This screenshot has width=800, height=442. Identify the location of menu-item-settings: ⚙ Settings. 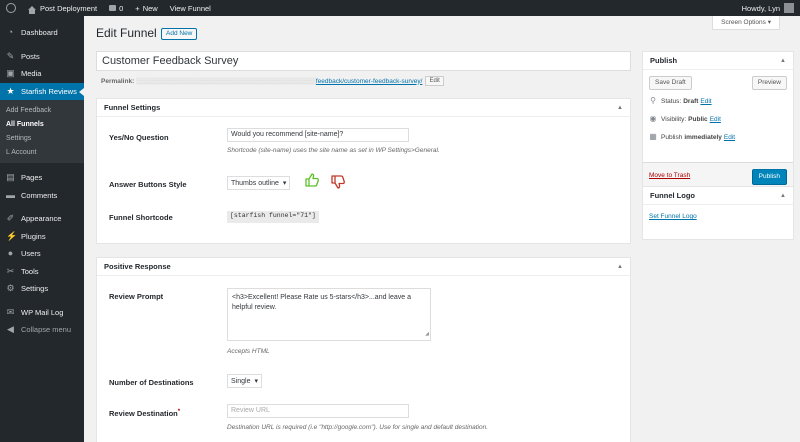
(42, 289).